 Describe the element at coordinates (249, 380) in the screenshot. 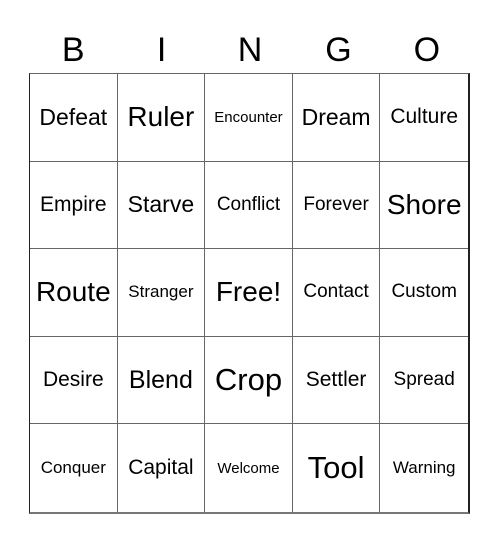

I see `bingo-cell: Crop` at that location.